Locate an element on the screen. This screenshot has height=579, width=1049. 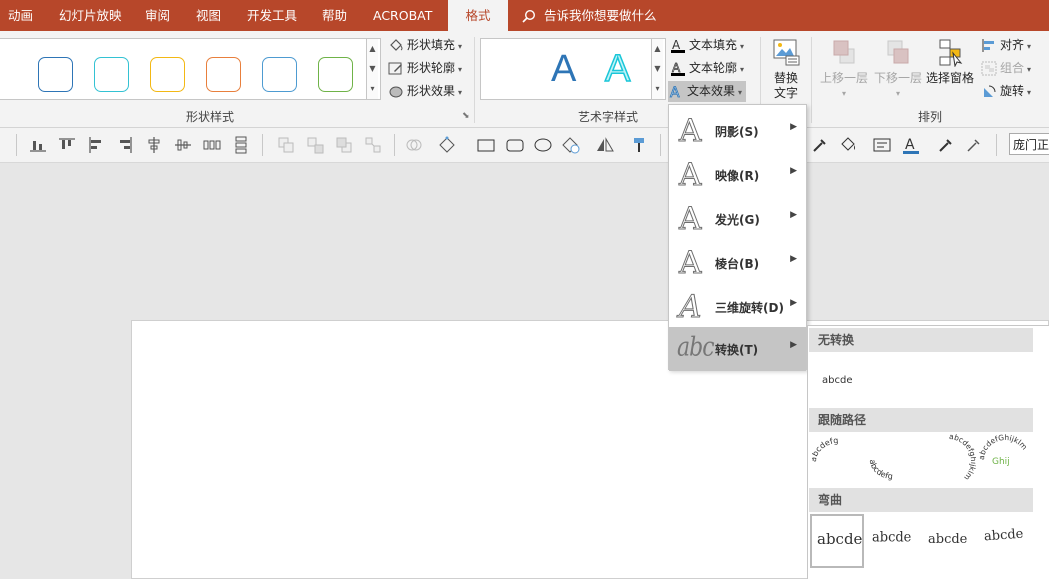
group-button: 组合 ▾ is located at coordinates (1006, 68).